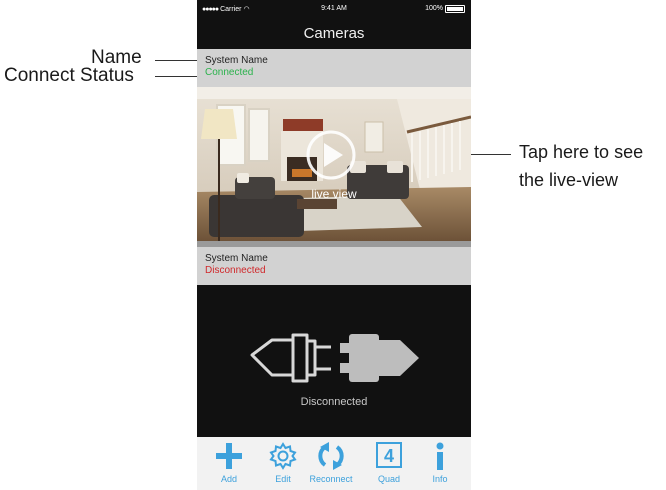 The image size is (666, 490). I want to click on camera-live-feed: live view, so click(334, 164).